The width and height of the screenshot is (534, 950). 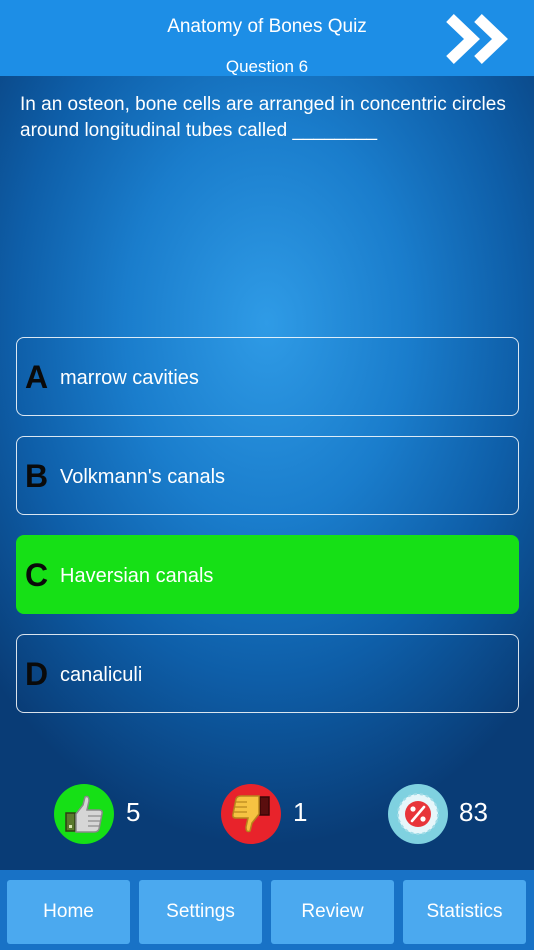 What do you see at coordinates (137, 576) in the screenshot?
I see `answer-label: Haversian canals` at bounding box center [137, 576].